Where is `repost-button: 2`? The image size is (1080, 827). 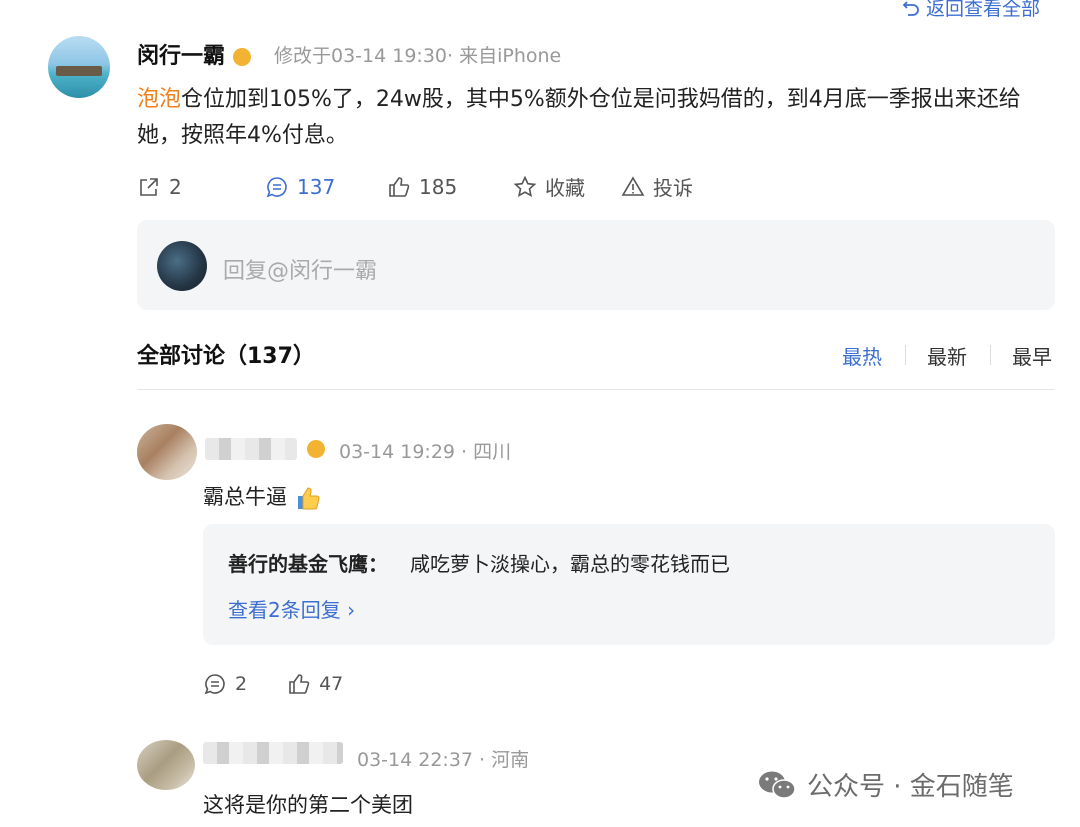
repost-button: 2 is located at coordinates (201, 187).